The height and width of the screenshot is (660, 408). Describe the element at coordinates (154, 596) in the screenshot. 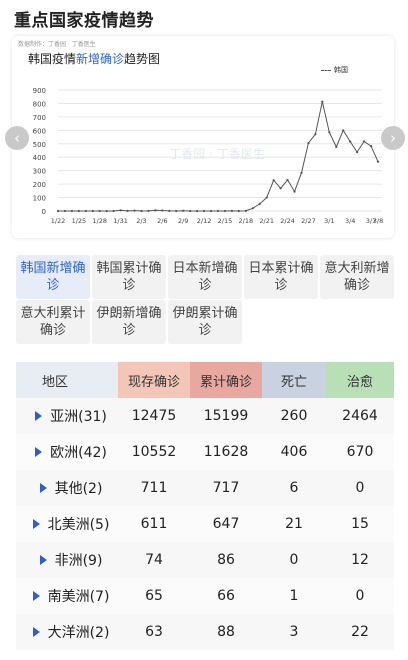

I see `current-cell: 65` at that location.